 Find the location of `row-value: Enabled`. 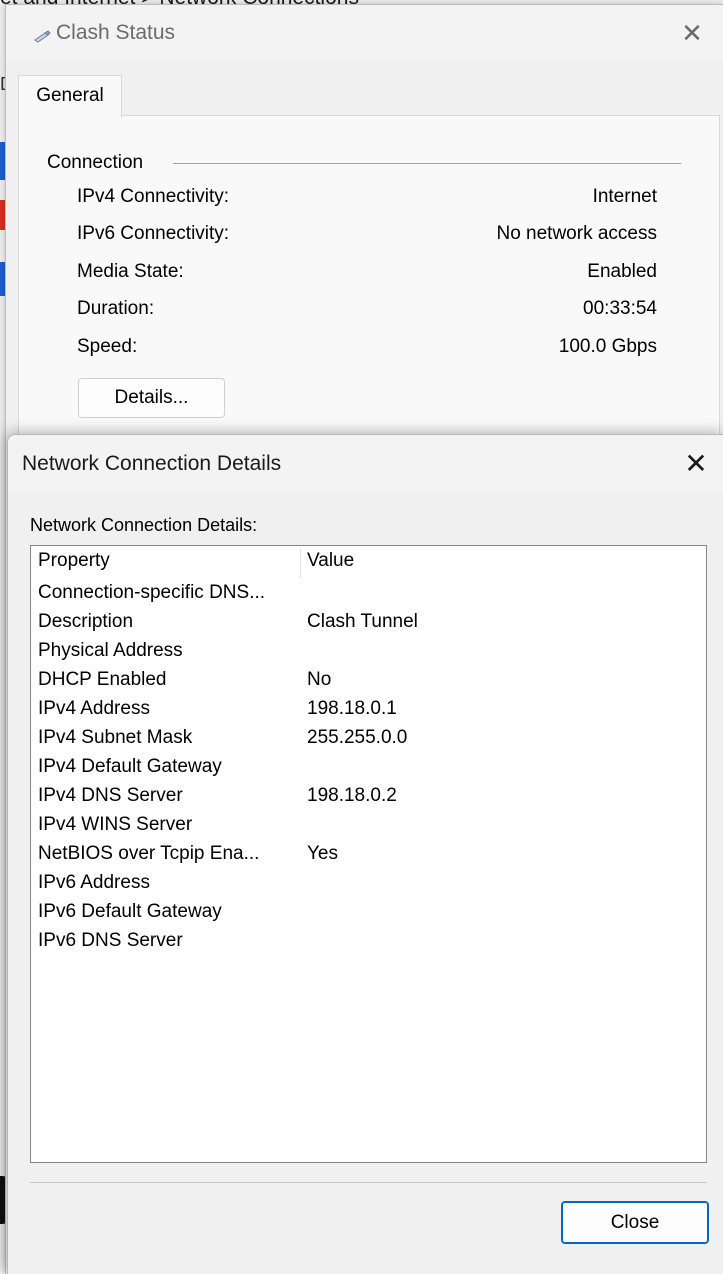

row-value: Enabled is located at coordinates (622, 271).